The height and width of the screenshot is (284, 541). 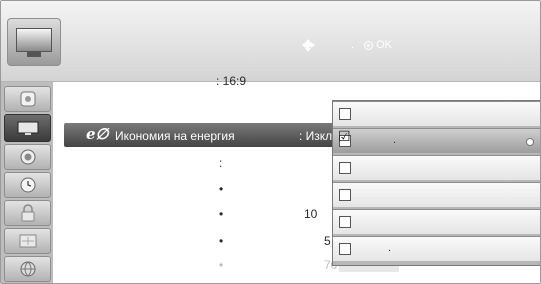 I want to click on setting-value-1: 10, so click(x=311, y=214).